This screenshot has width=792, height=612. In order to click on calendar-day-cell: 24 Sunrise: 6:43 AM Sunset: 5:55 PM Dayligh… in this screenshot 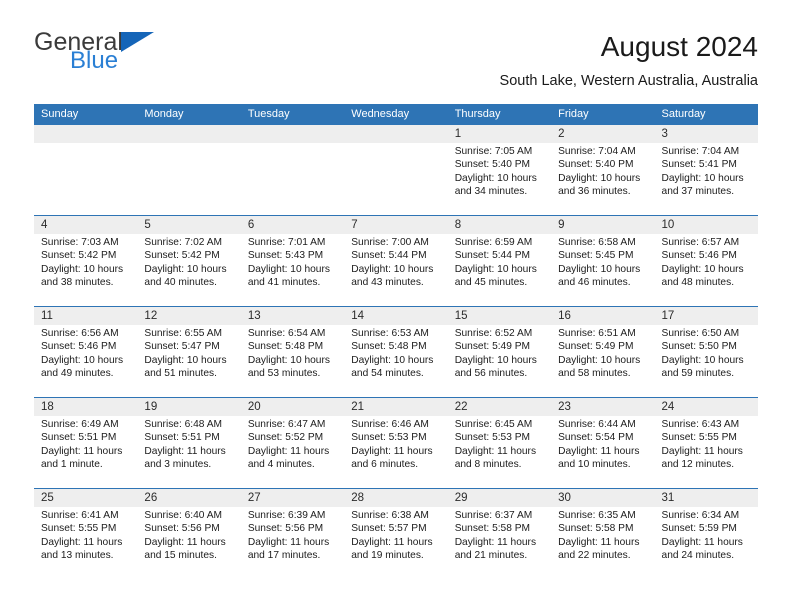, I will do `click(706, 443)`.